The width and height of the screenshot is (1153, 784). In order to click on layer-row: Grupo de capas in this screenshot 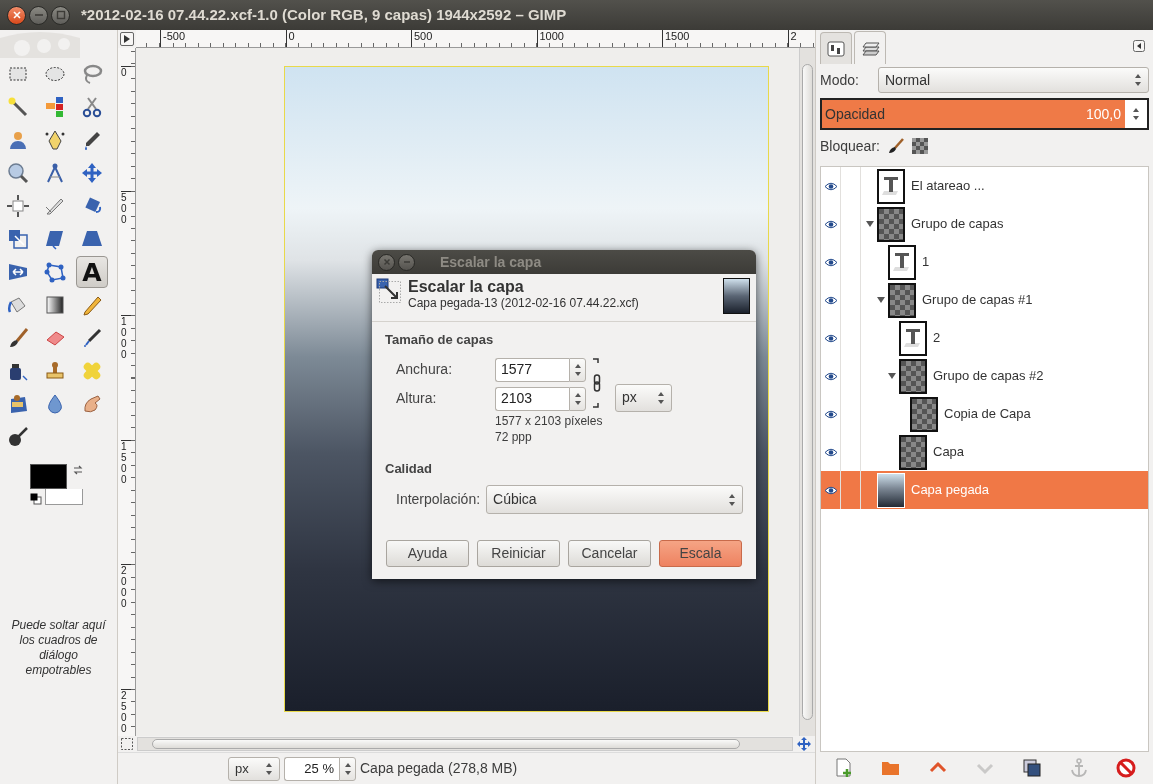, I will do `click(984, 224)`.